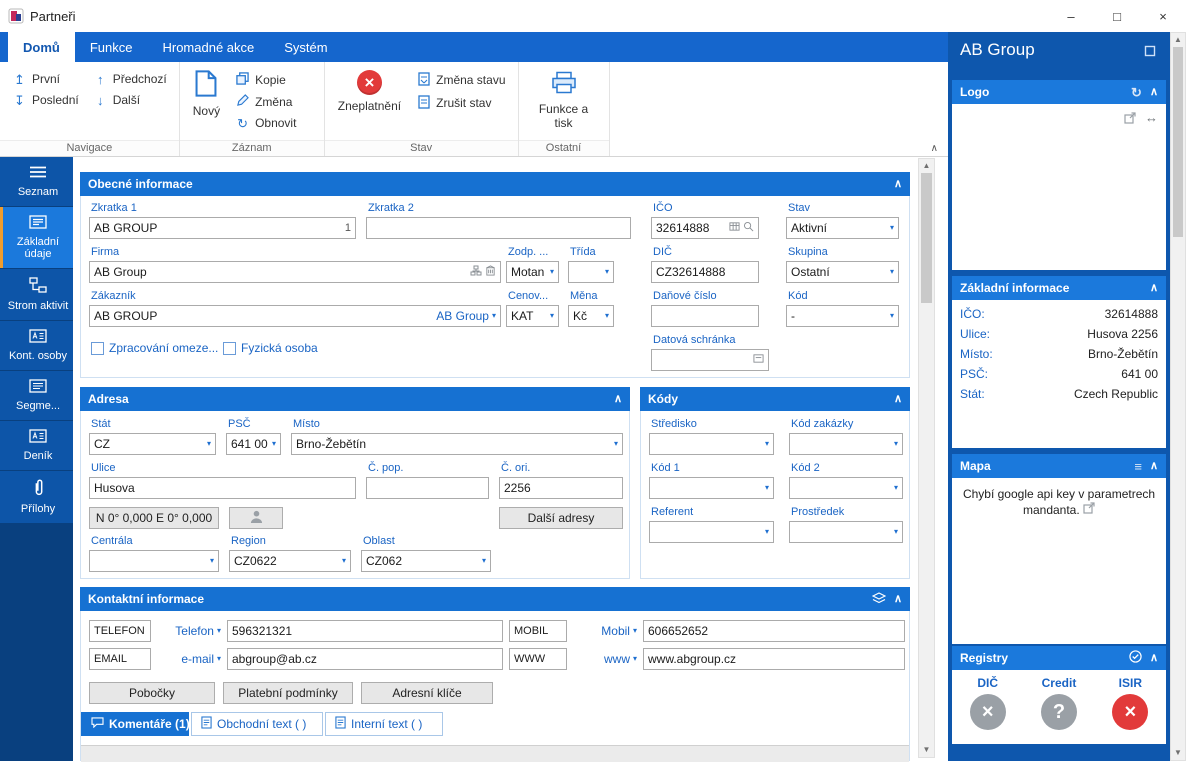 Image resolution: width=1186 pixels, height=762 pixels. I want to click on copy-button: Kopie, so click(265, 79).